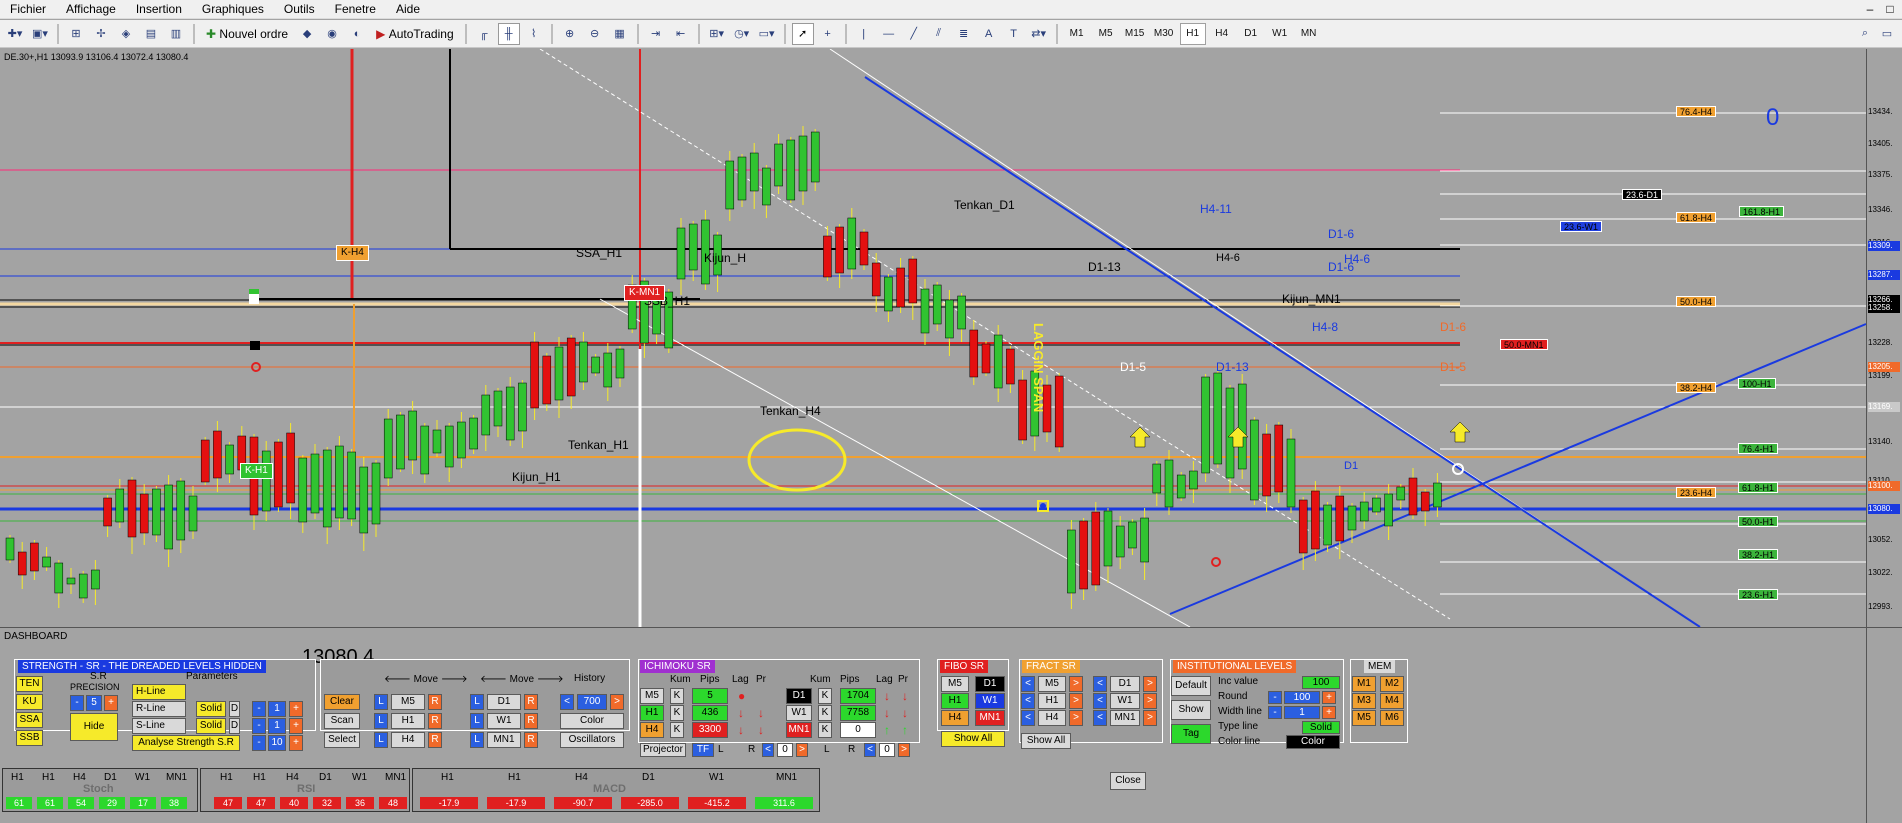 Image resolution: width=1902 pixels, height=823 pixels. What do you see at coordinates (159, 692) in the screenshot?
I see `h-line-button: H-Line` at bounding box center [159, 692].